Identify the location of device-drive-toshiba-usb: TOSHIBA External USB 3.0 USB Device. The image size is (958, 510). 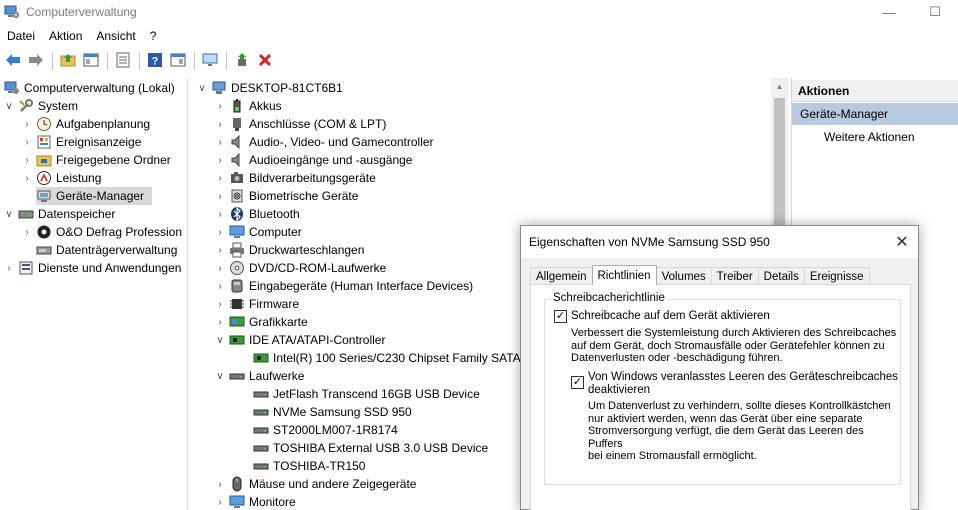
(370, 448).